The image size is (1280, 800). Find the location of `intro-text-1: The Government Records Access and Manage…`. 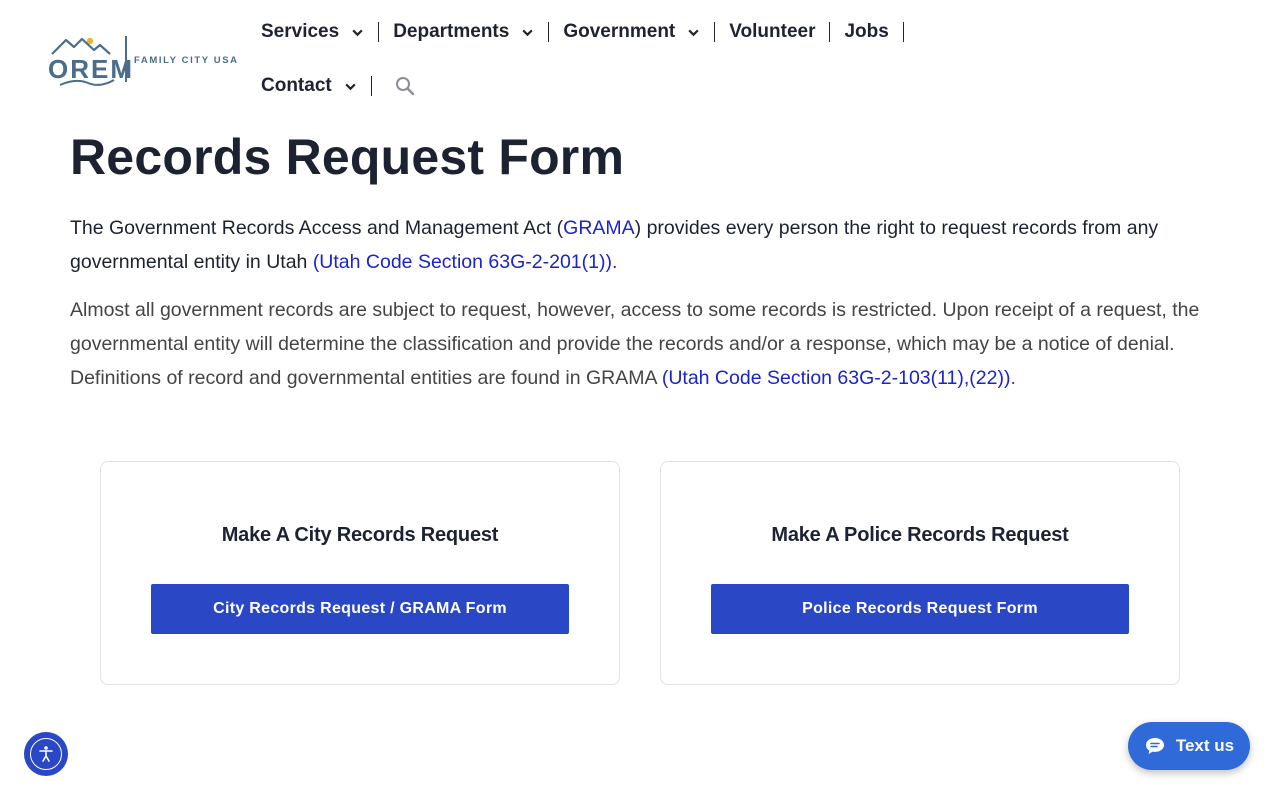

intro-text-1: The Government Records Access and Manage… is located at coordinates (317, 228).